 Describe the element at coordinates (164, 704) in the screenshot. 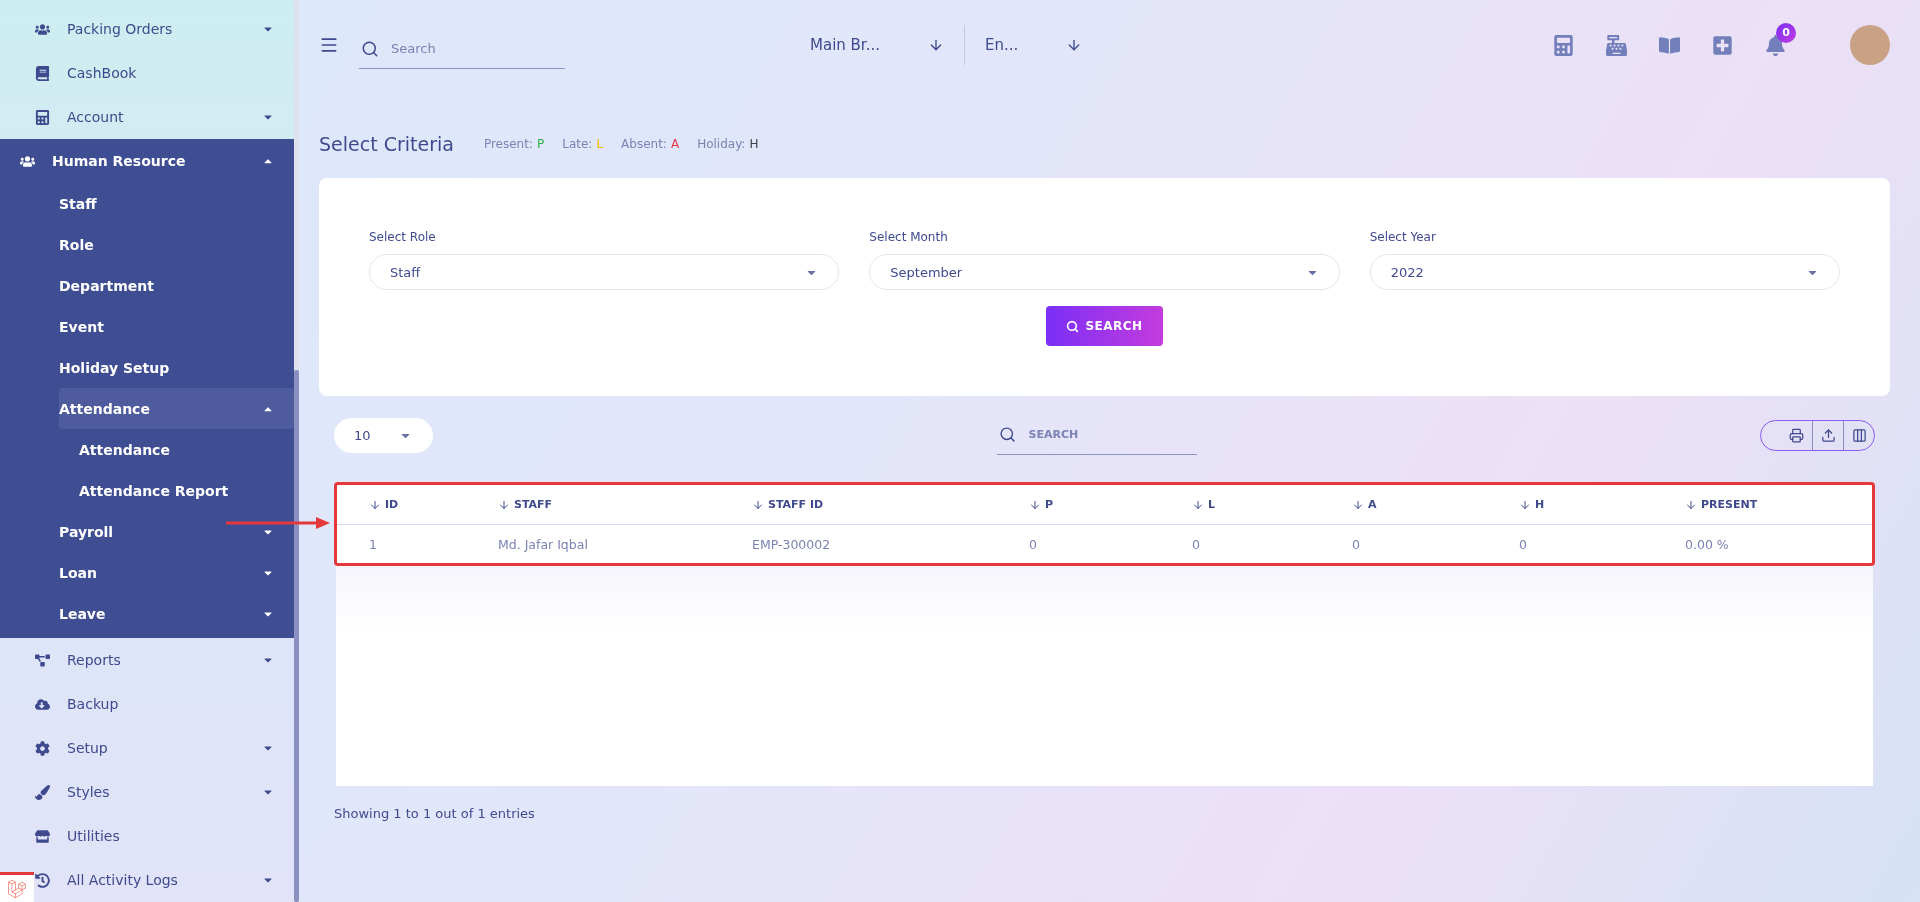

I see `sidebar-item: Backup` at that location.